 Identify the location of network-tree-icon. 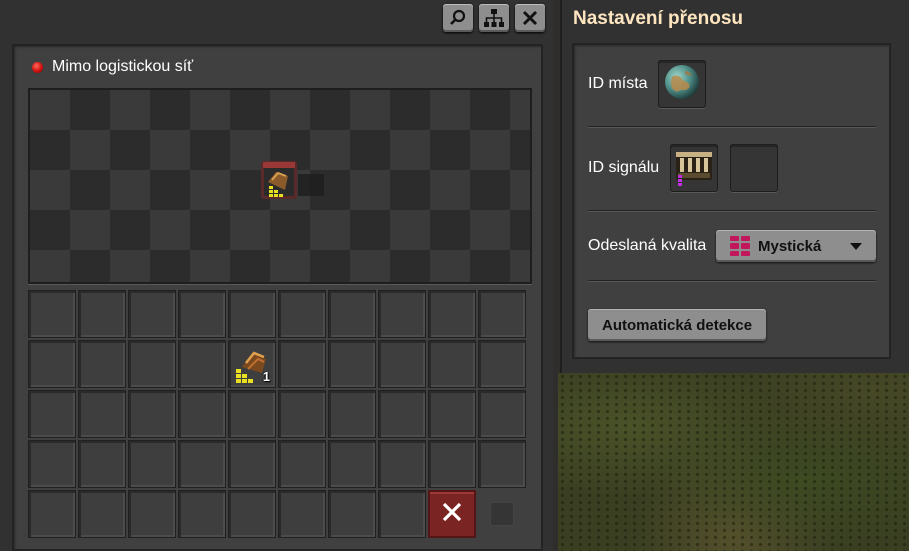
(494, 18).